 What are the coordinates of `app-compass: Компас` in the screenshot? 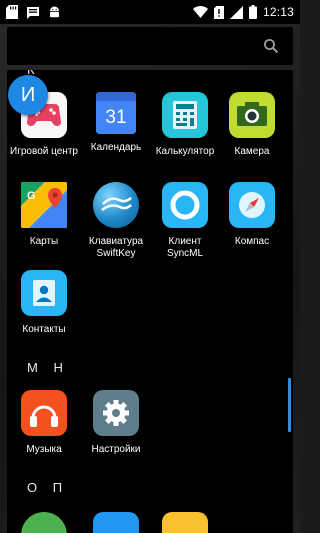 It's located at (252, 215).